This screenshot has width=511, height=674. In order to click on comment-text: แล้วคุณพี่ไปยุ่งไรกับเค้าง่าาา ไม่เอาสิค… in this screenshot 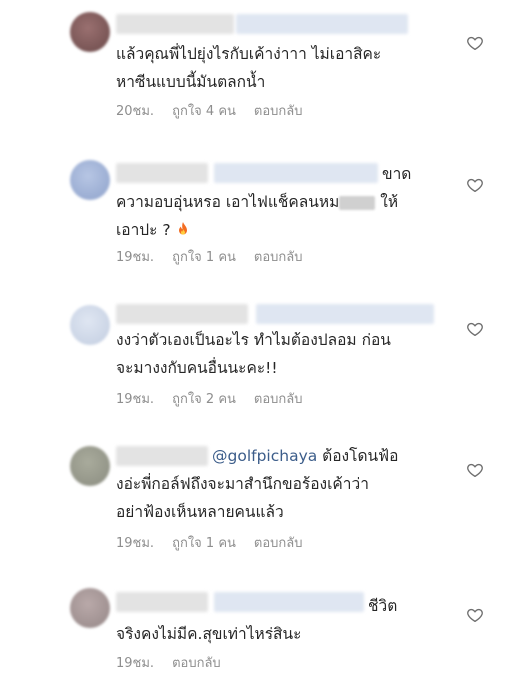, I will do `click(249, 68)`.